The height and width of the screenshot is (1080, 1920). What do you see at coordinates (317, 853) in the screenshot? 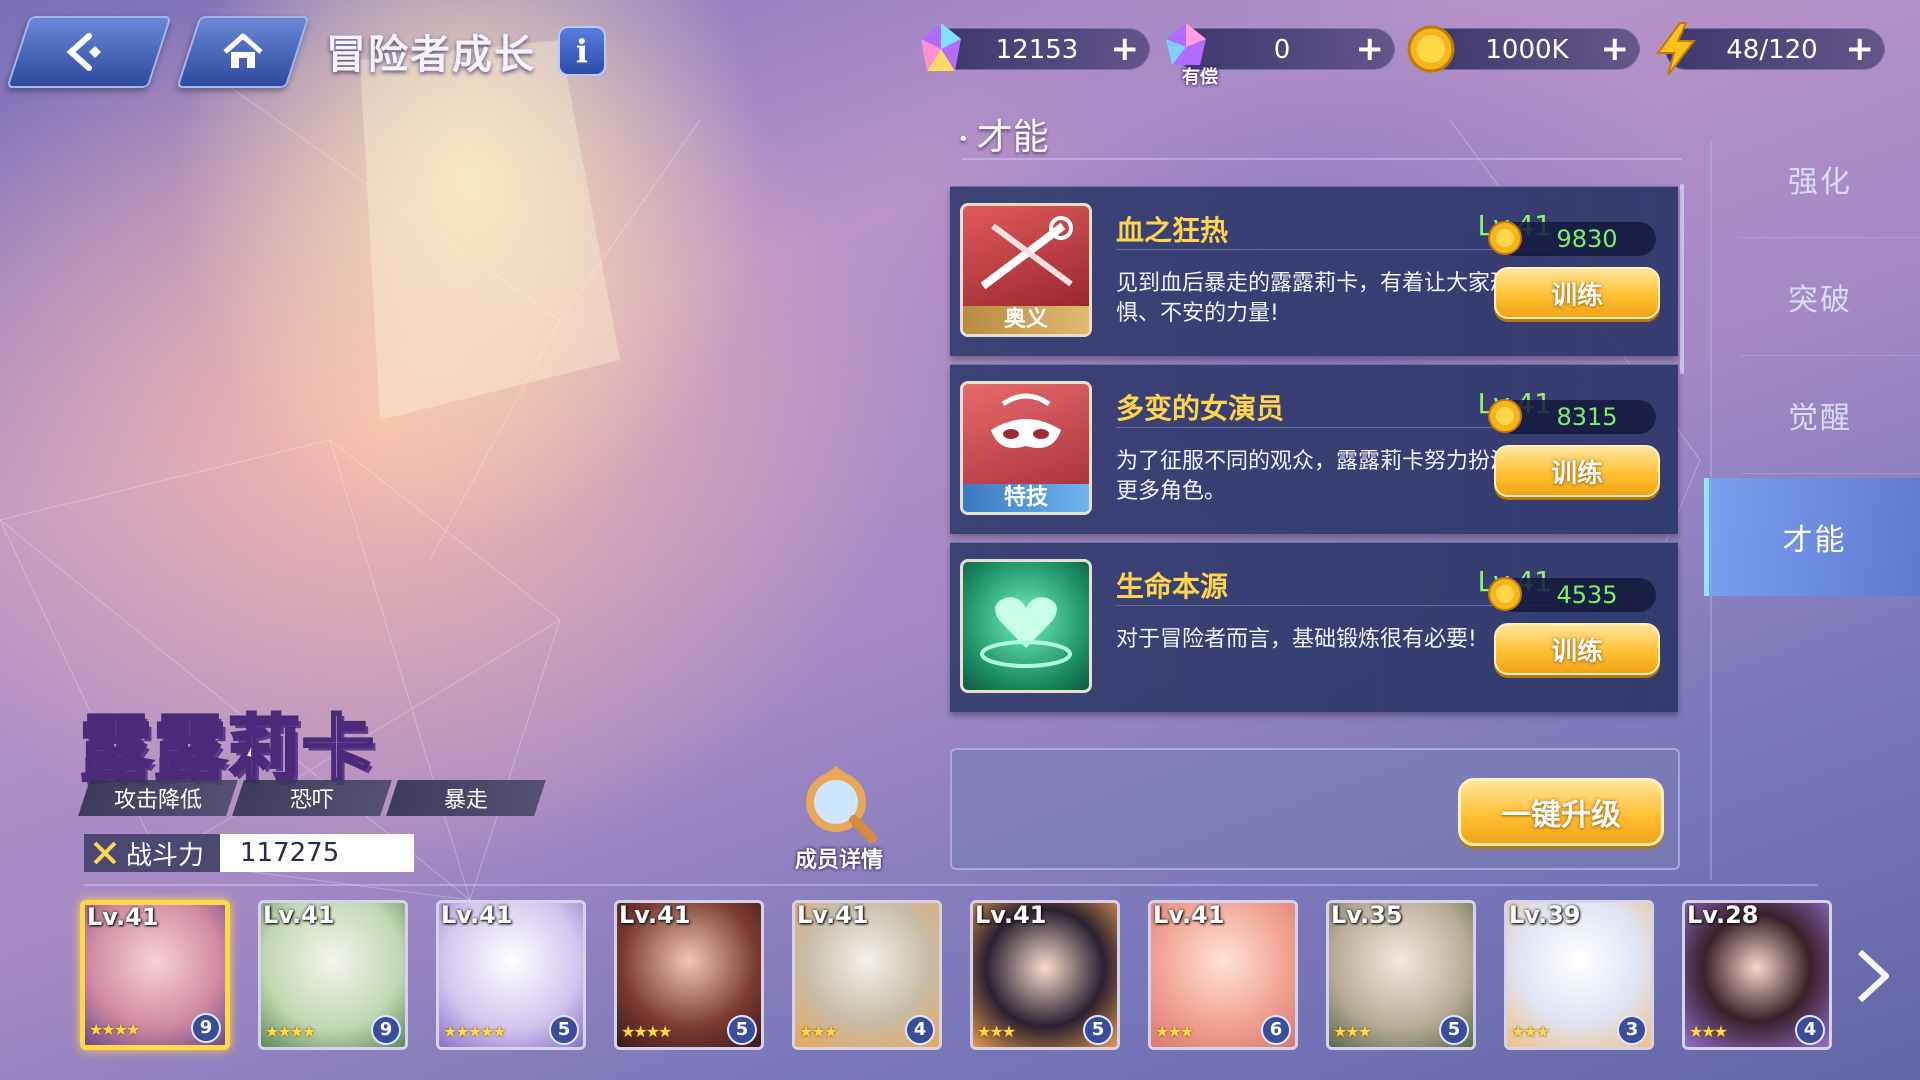
I see `combat-power-value: 117275` at bounding box center [317, 853].